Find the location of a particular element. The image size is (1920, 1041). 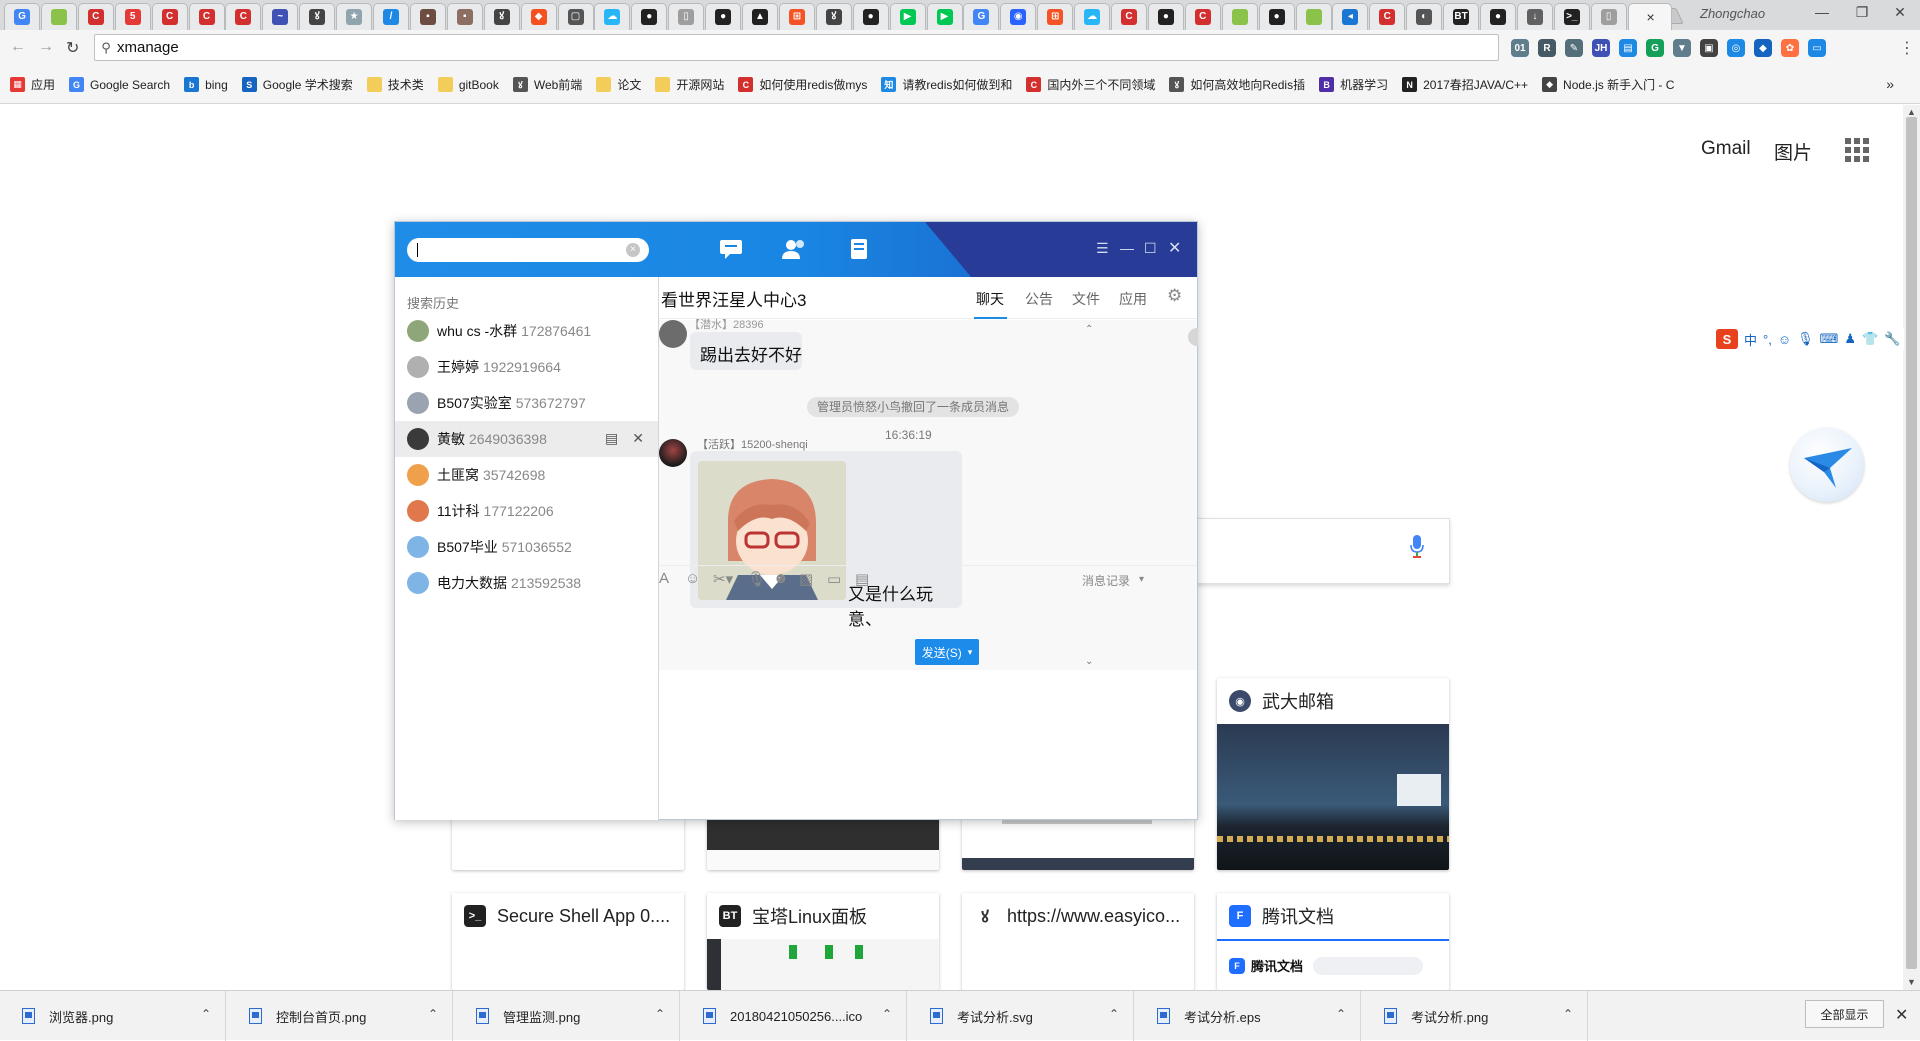

bookmark-item: ◆ Node.js 新手入门 - C is located at coordinates (1608, 84).